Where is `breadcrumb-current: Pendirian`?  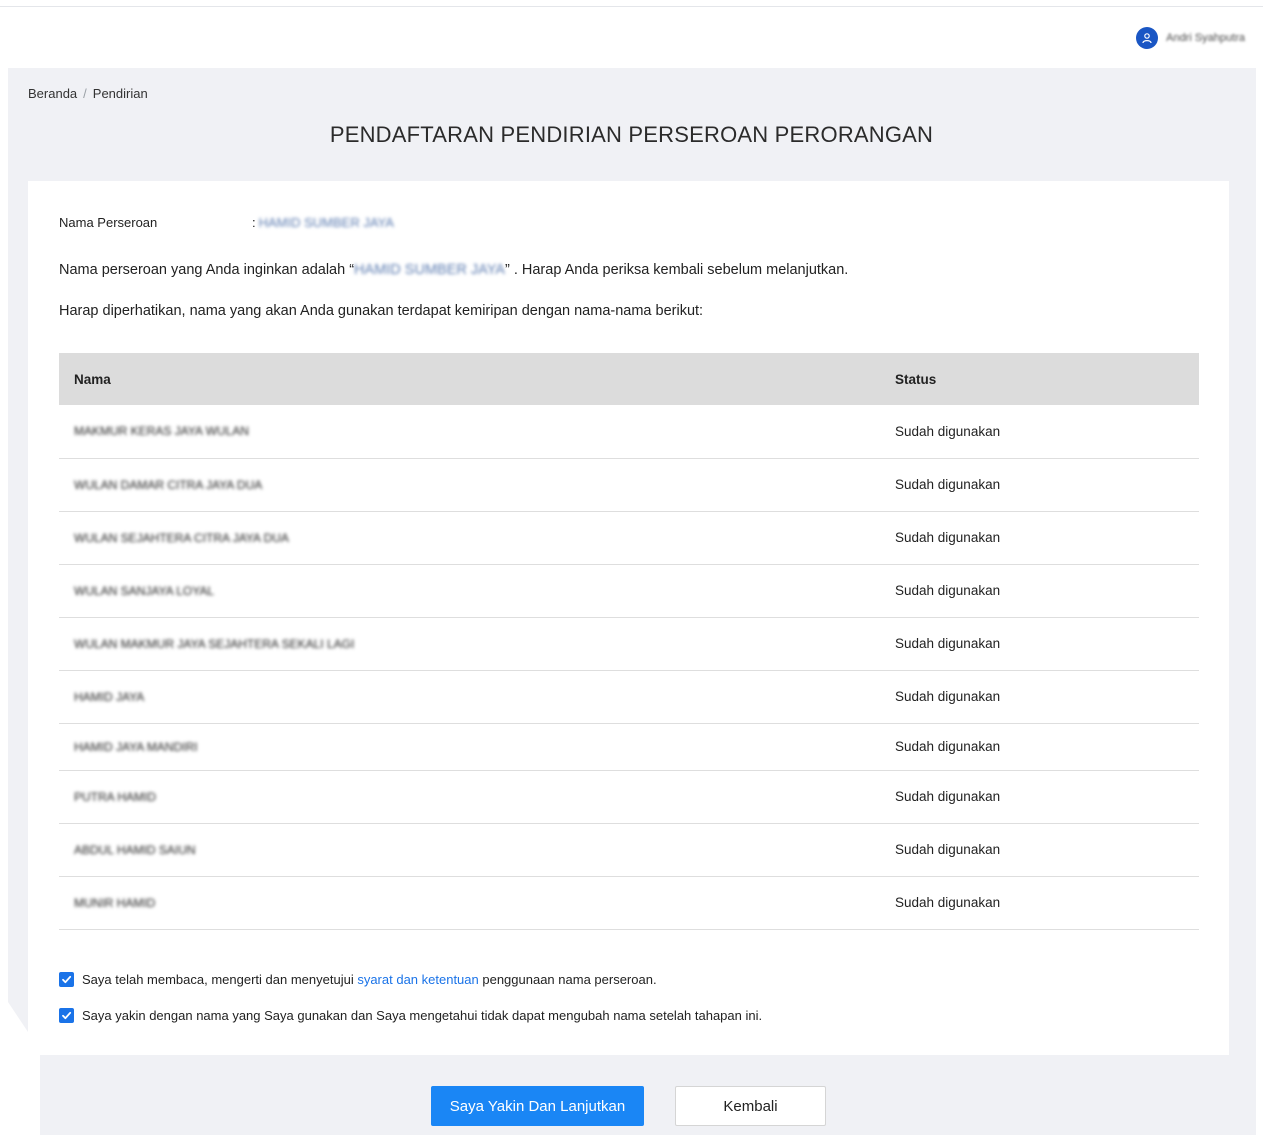 breadcrumb-current: Pendirian is located at coordinates (120, 93).